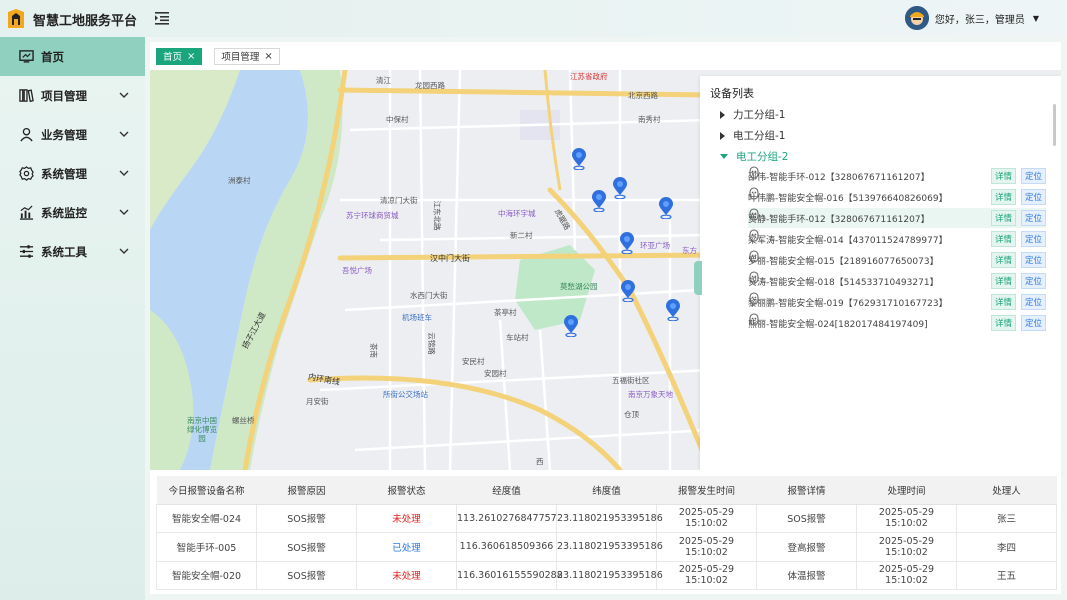 The image size is (1067, 600). Describe the element at coordinates (26, 251) in the screenshot. I see `sliders-icon` at that location.